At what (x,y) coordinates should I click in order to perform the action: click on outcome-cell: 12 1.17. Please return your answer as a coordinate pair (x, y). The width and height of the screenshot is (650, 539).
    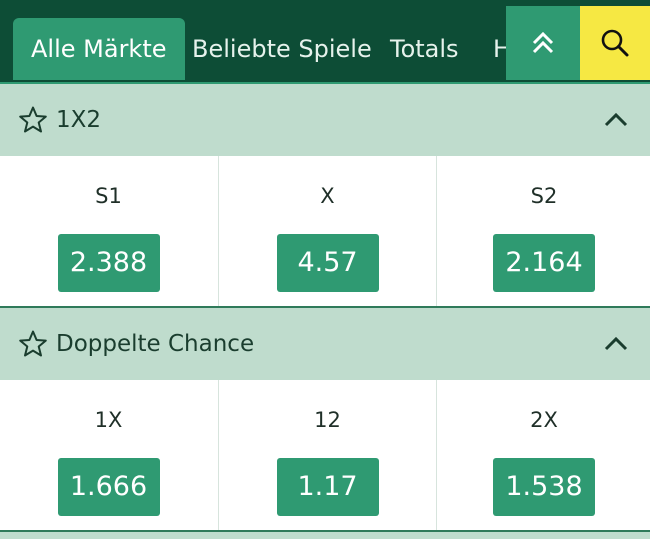
    Looking at the image, I should click on (327, 456).